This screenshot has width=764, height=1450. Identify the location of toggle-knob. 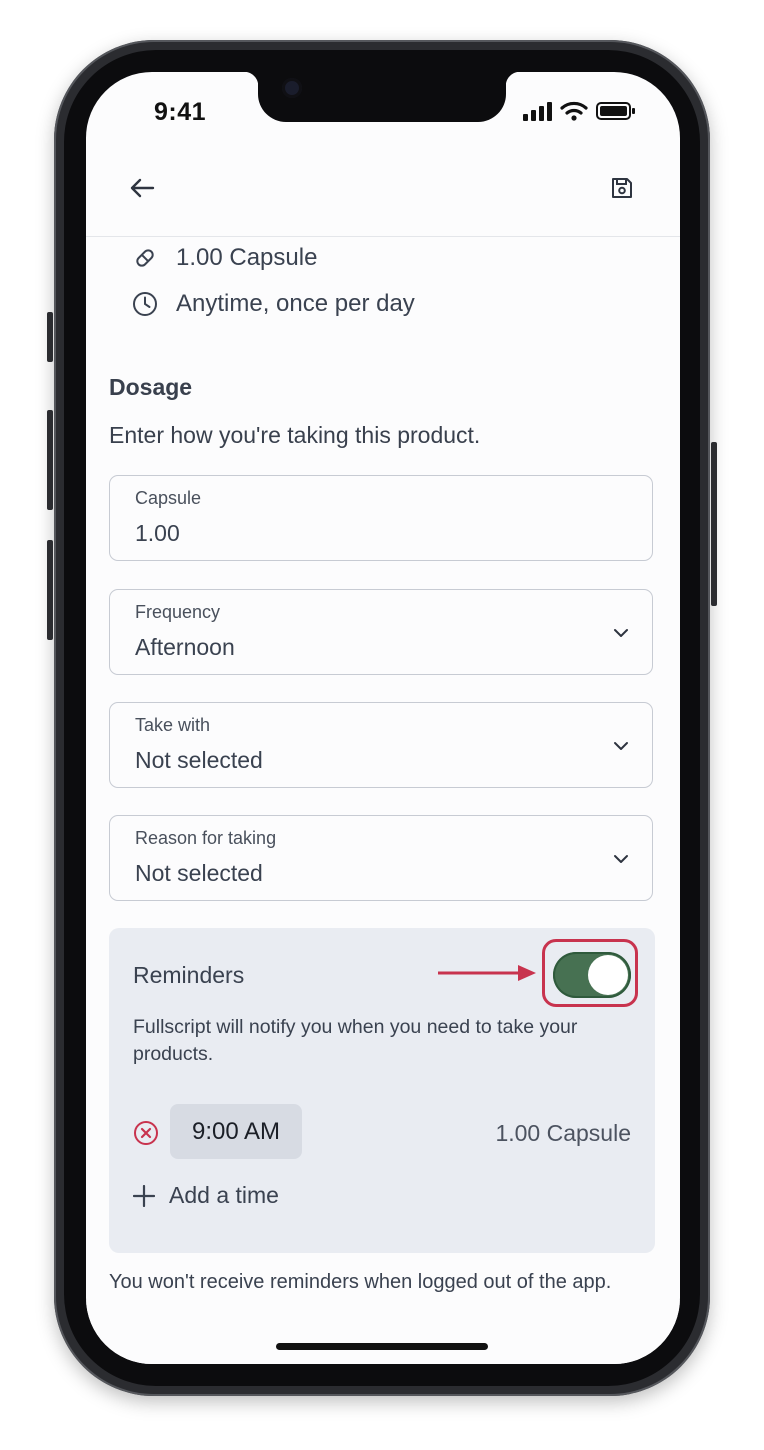
(608, 975).